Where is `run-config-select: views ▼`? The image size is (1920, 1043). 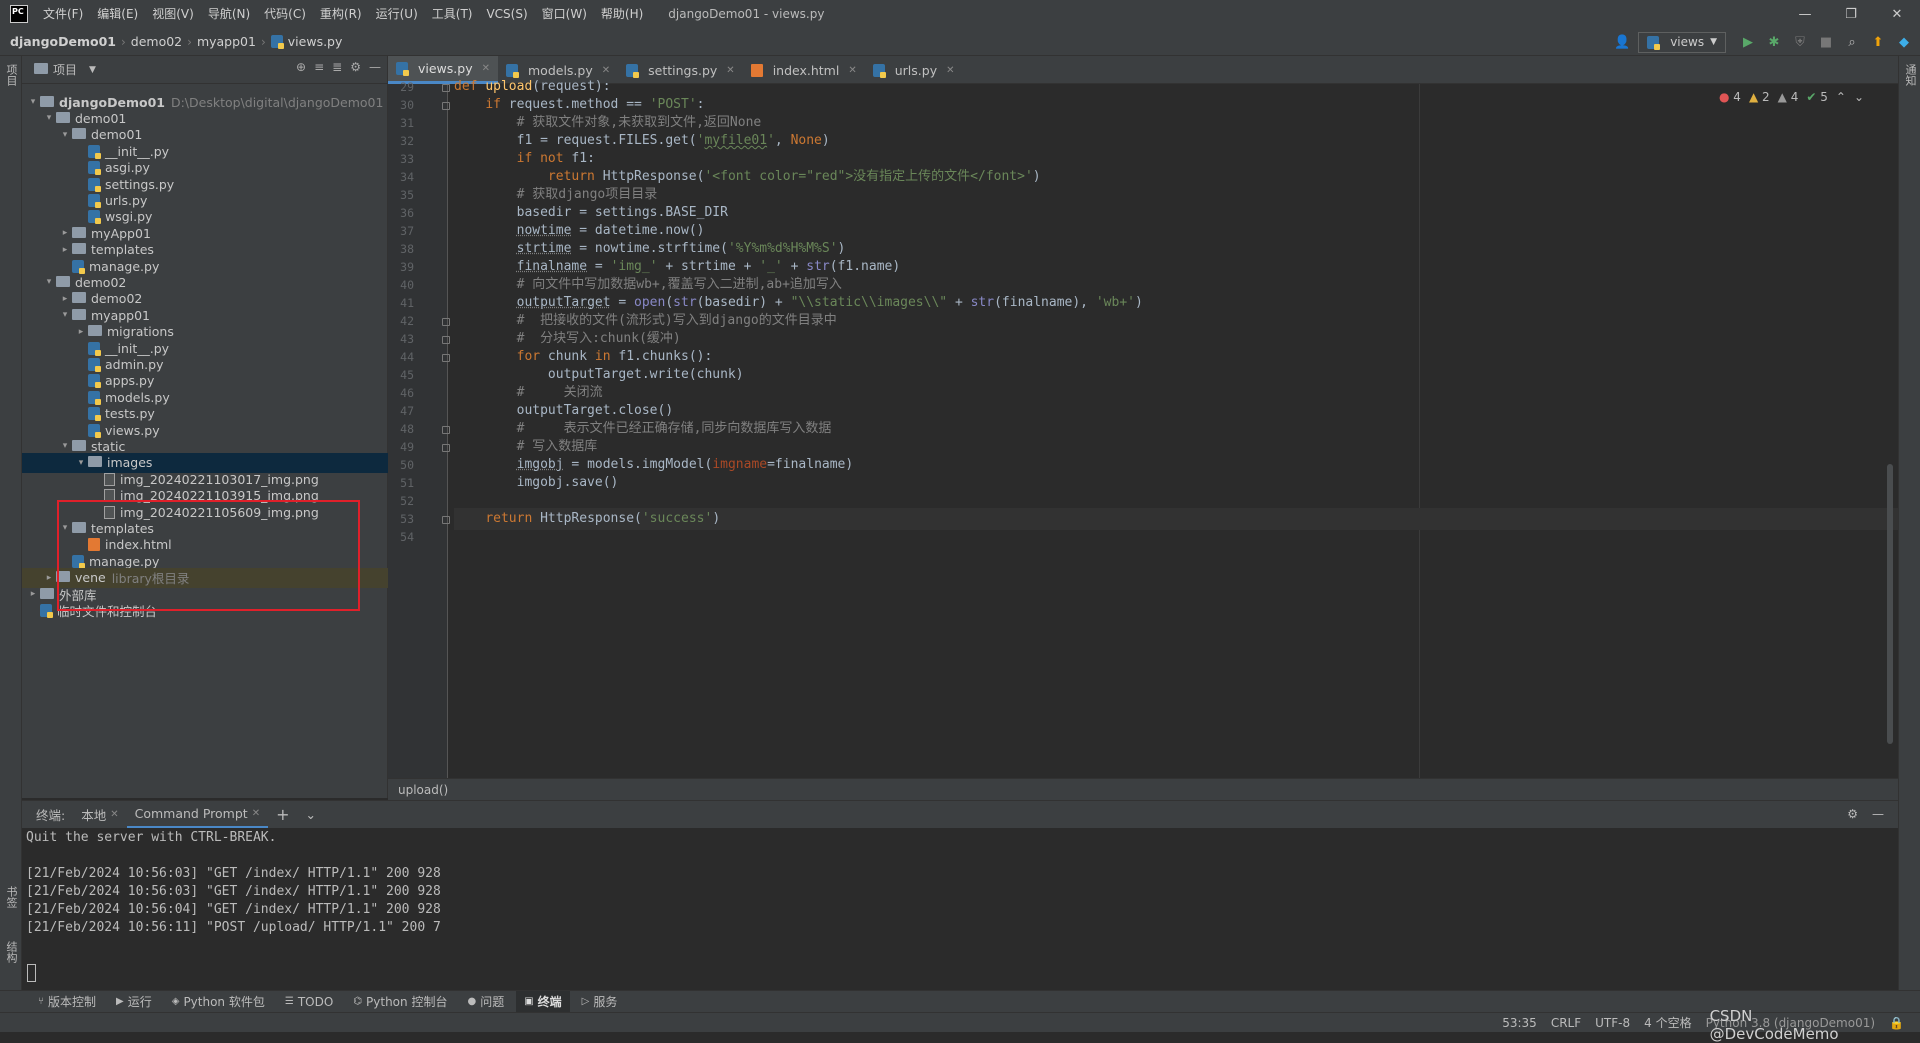 run-config-select: views ▼ is located at coordinates (1682, 42).